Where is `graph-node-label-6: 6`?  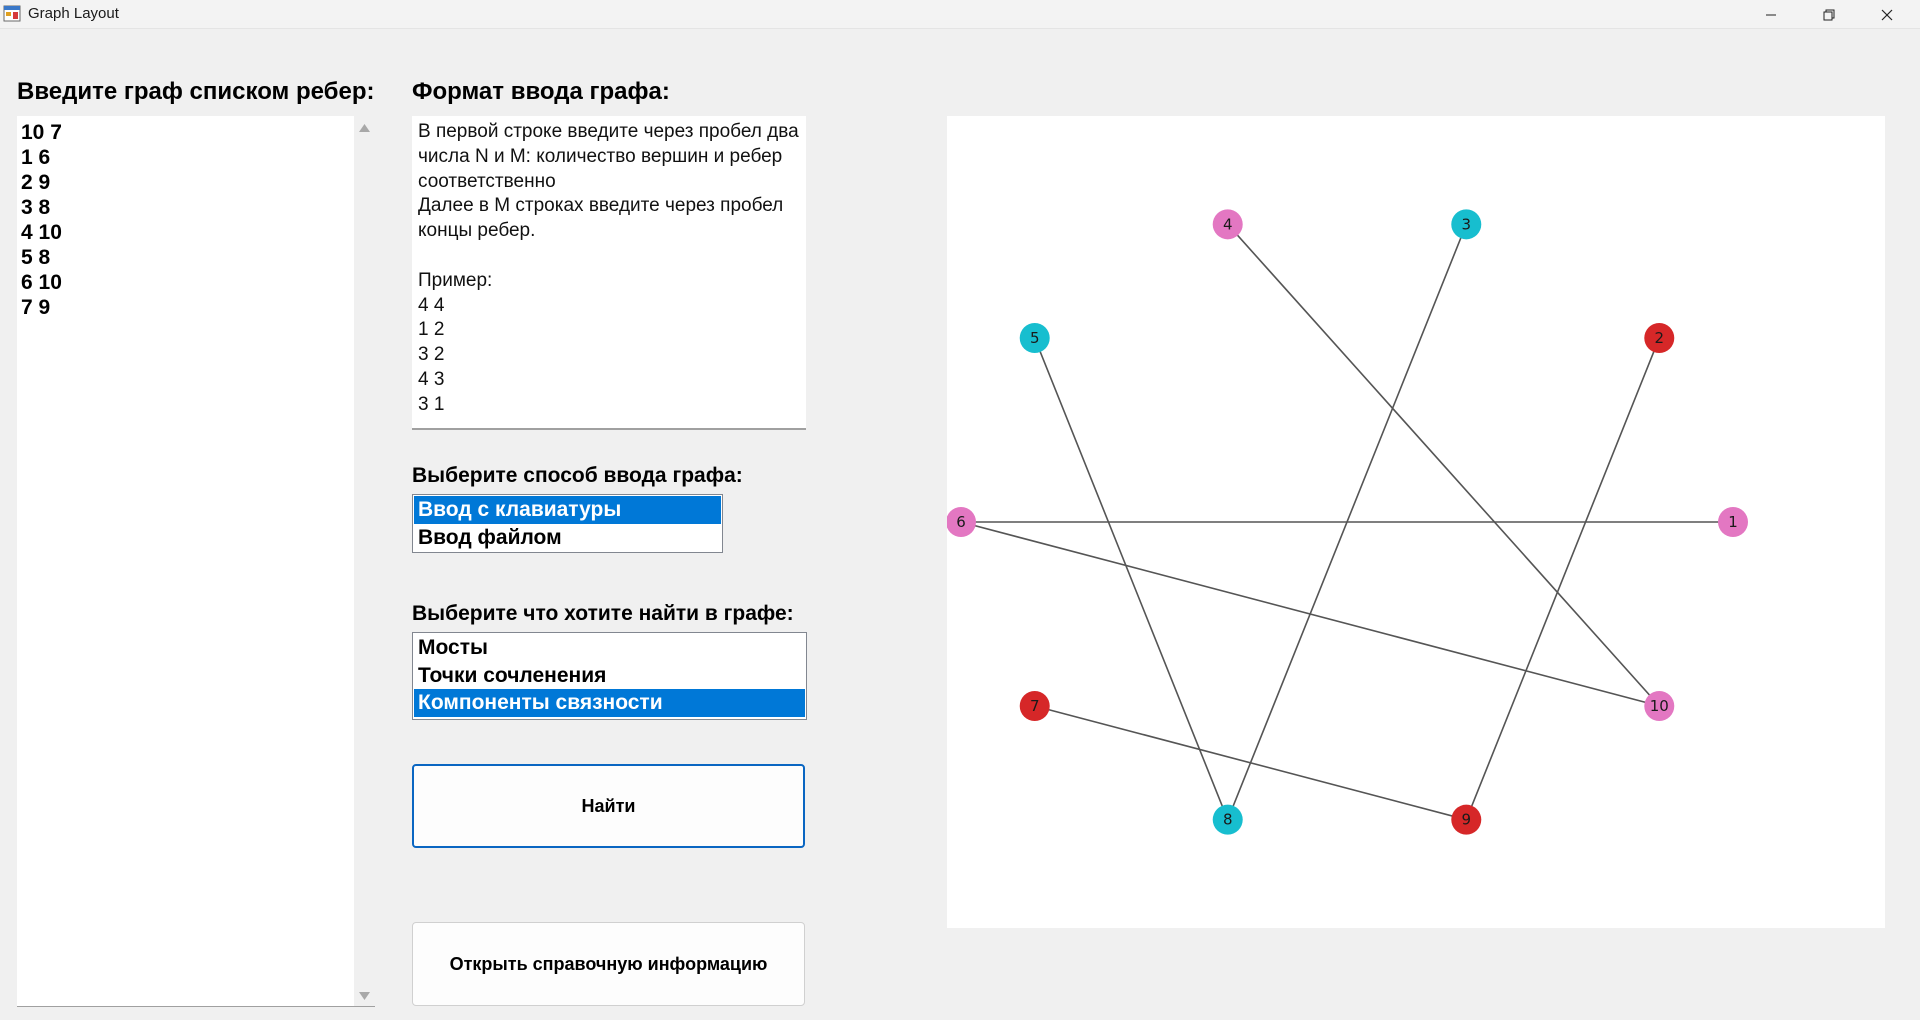
graph-node-label-6: 6 is located at coordinates (961, 522).